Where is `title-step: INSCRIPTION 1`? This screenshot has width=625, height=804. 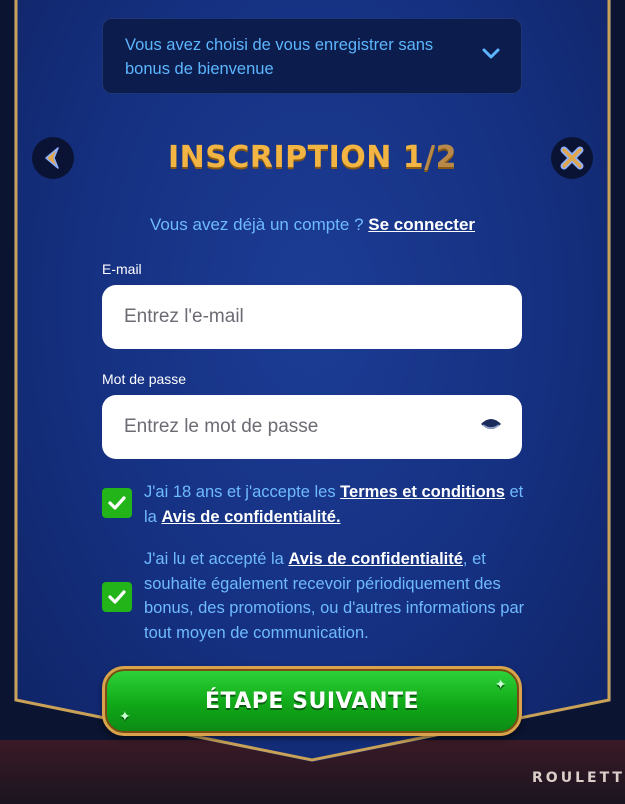 title-step: INSCRIPTION 1 is located at coordinates (296, 157).